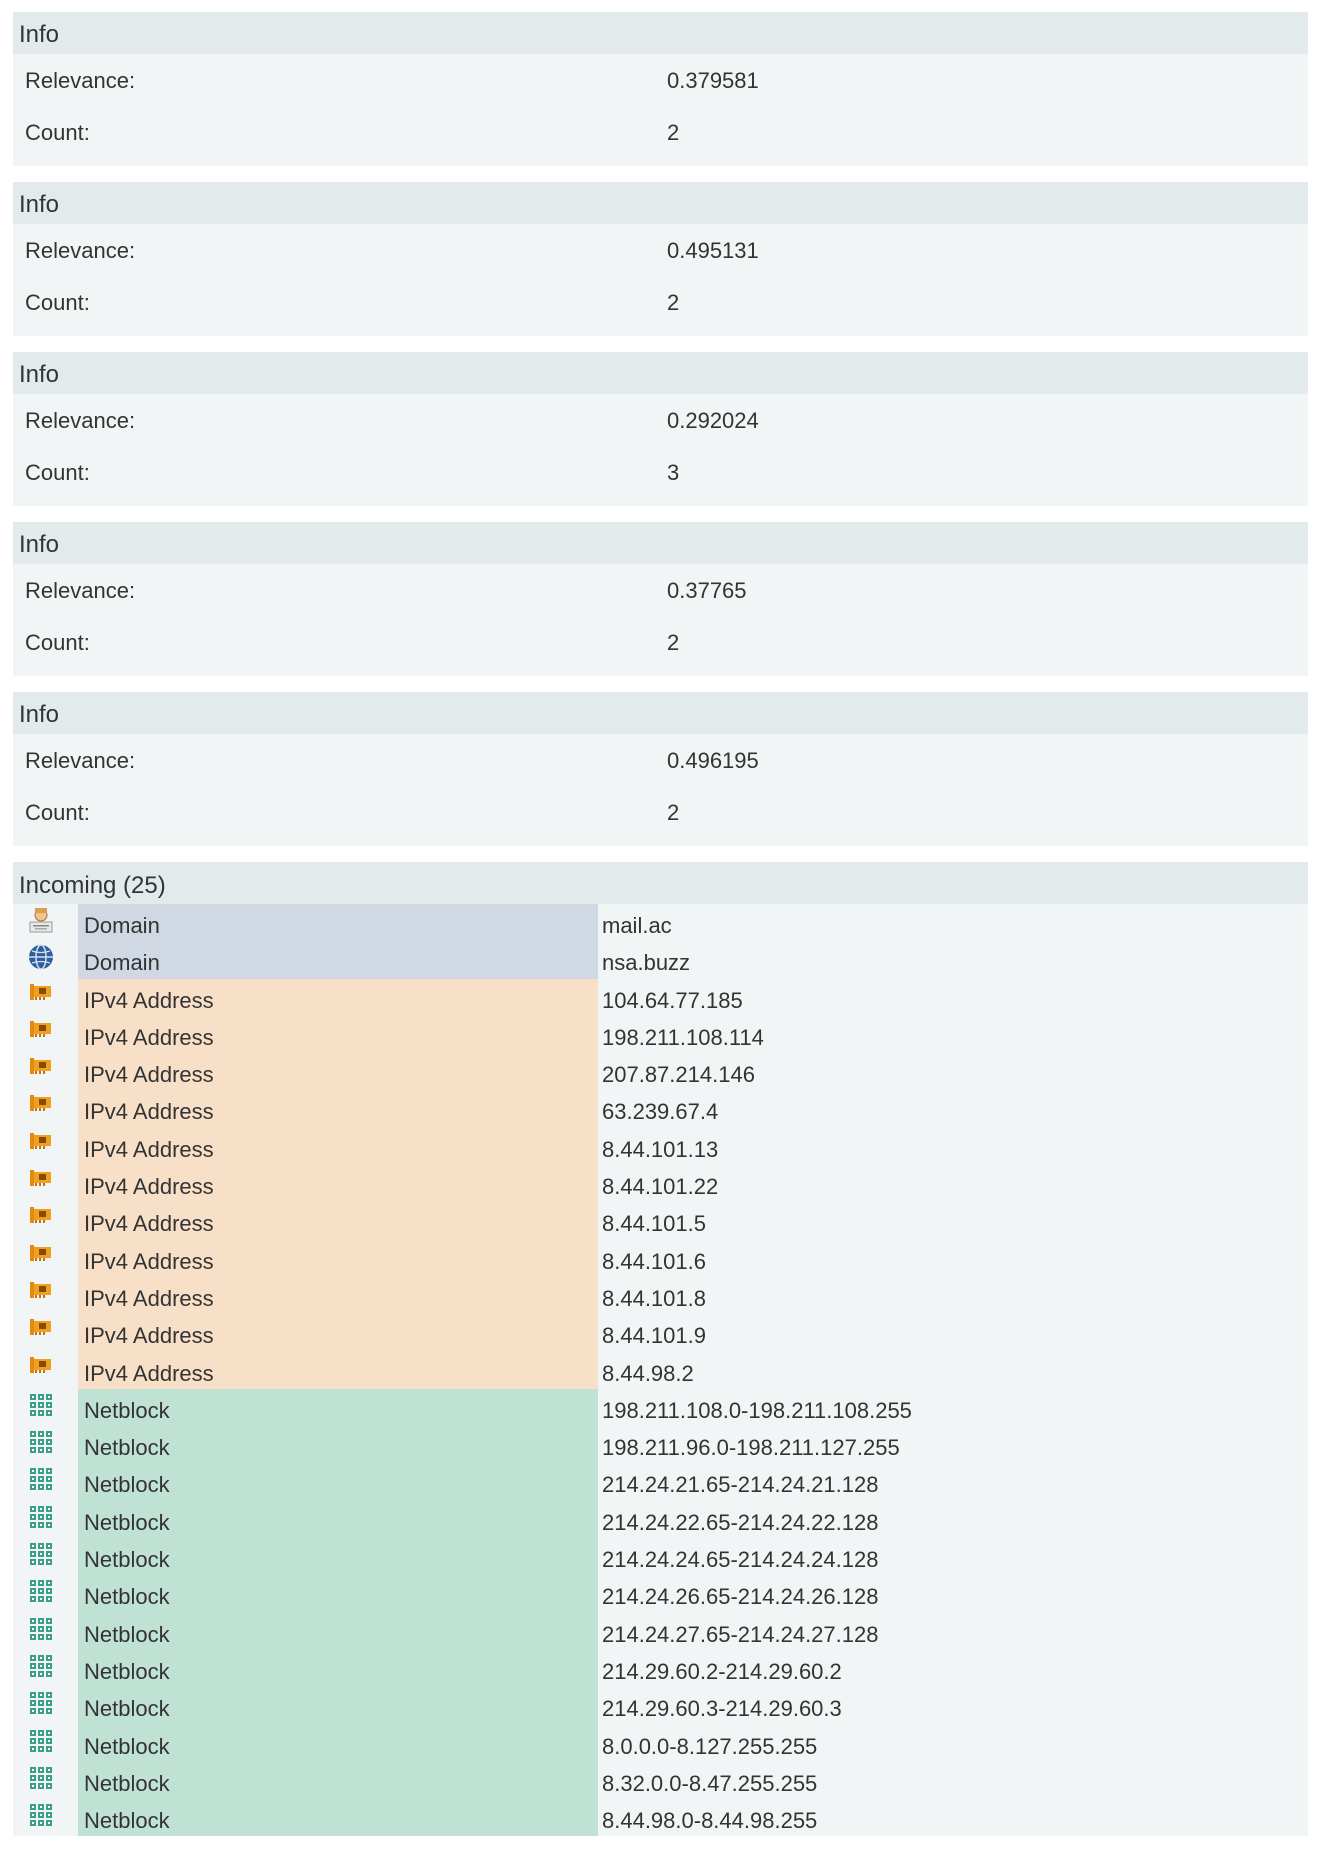 The height and width of the screenshot is (1863, 1317). I want to click on relevance-row: Relevance: 0.495131, so click(660, 250).